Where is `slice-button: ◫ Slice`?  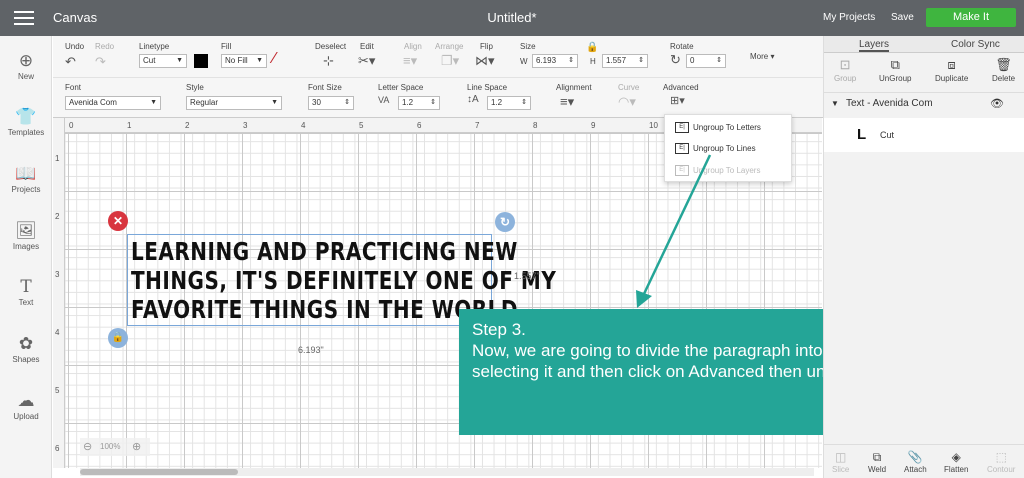 slice-button: ◫ Slice is located at coordinates (840, 462).